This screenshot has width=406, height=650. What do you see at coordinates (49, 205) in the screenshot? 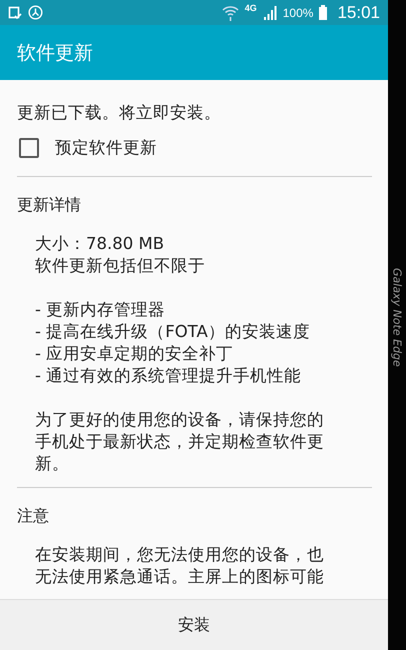
I see `section-heading: 更新详情` at bounding box center [49, 205].